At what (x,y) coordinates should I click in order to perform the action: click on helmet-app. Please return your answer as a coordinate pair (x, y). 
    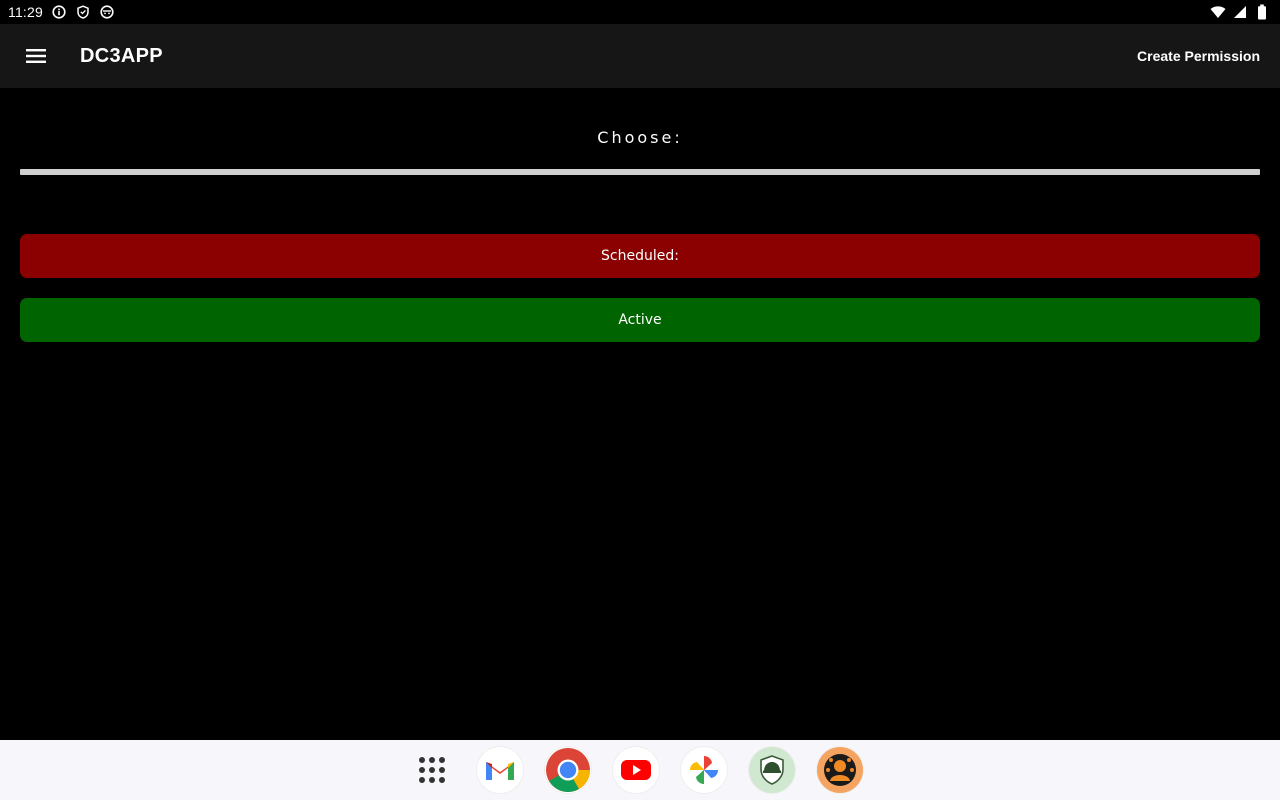
    Looking at the image, I should click on (772, 770).